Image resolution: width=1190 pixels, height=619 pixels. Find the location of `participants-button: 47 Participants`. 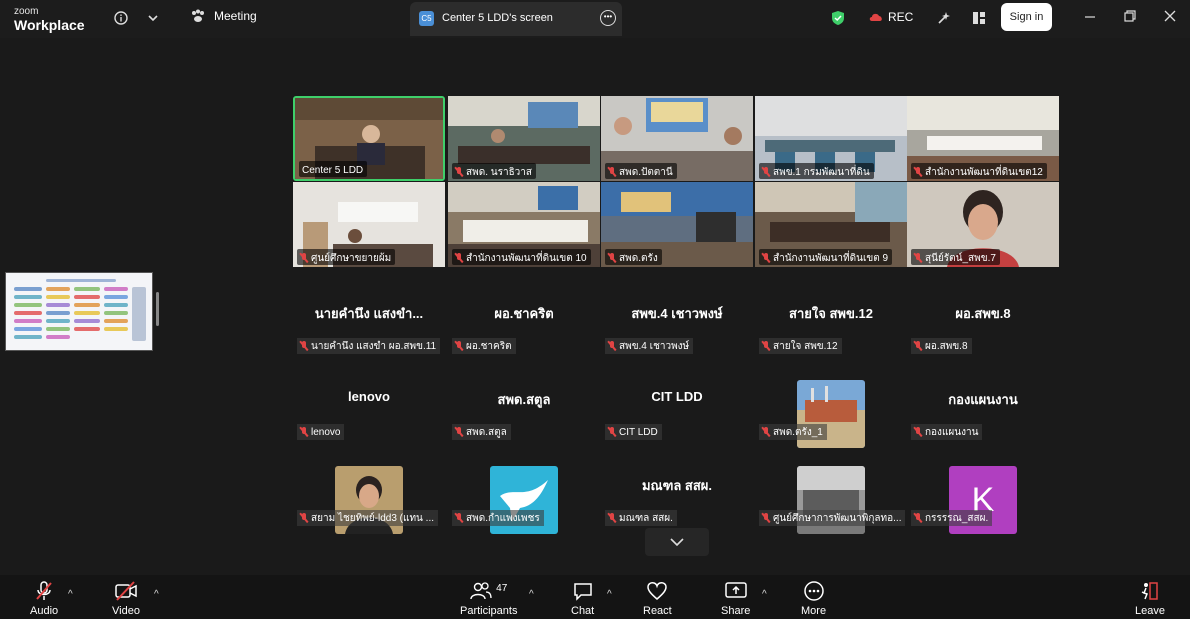

participants-button: 47 Participants is located at coordinates (488, 598).